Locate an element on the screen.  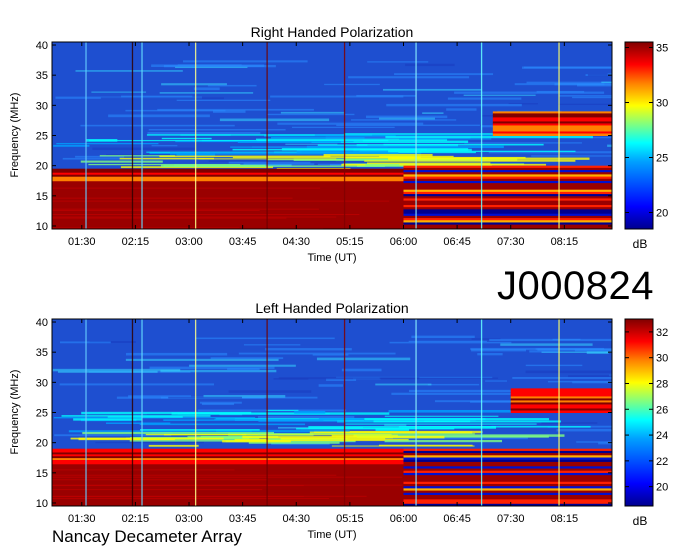
x-tick-label: 03:00 is located at coordinates (189, 519).